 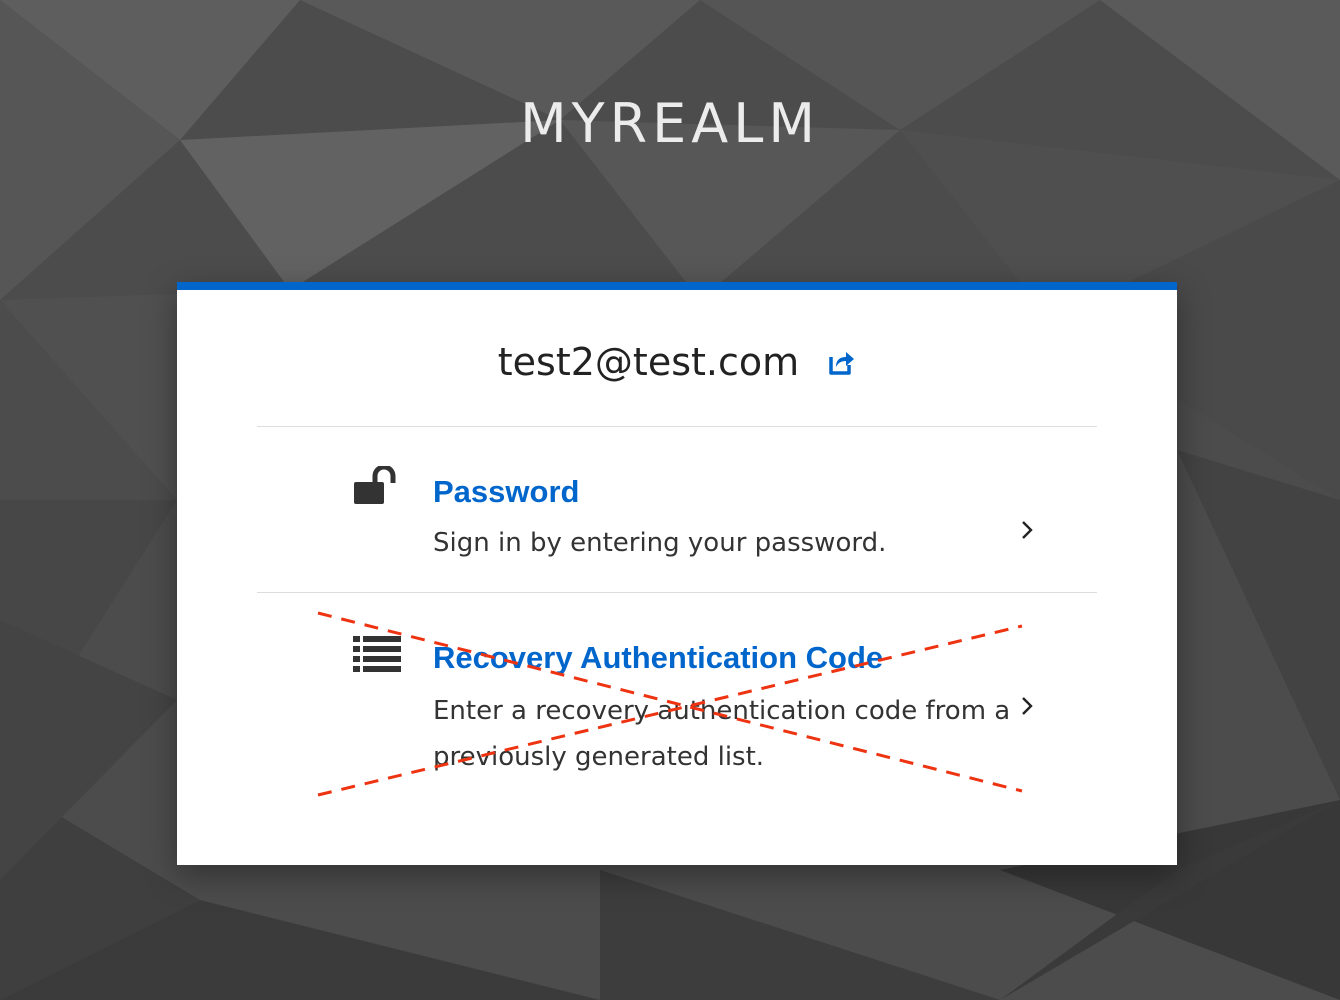 I want to click on method-description: Sign in by entering your password., so click(x=660, y=543).